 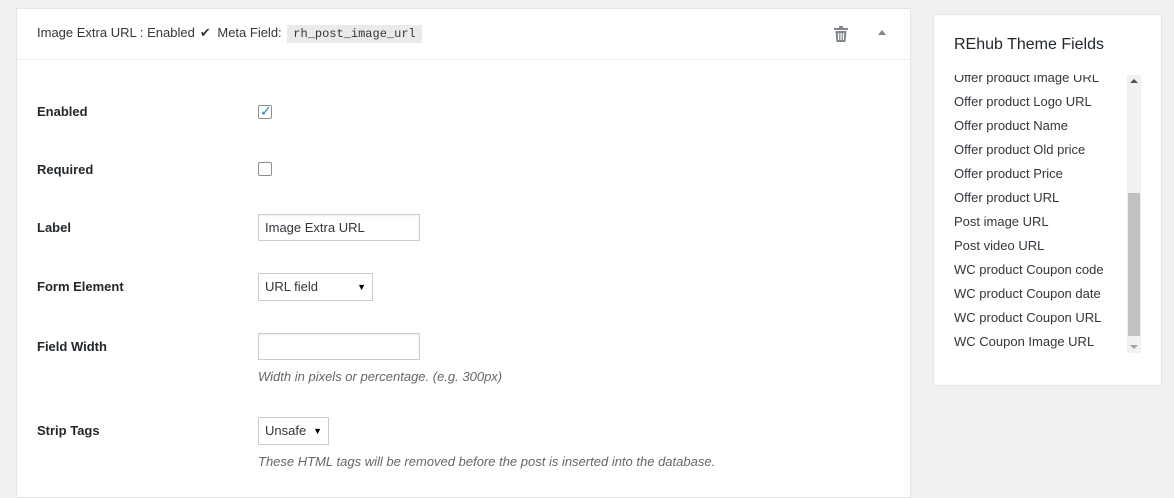 I want to click on meta-field-label: Meta Field:, so click(x=249, y=32).